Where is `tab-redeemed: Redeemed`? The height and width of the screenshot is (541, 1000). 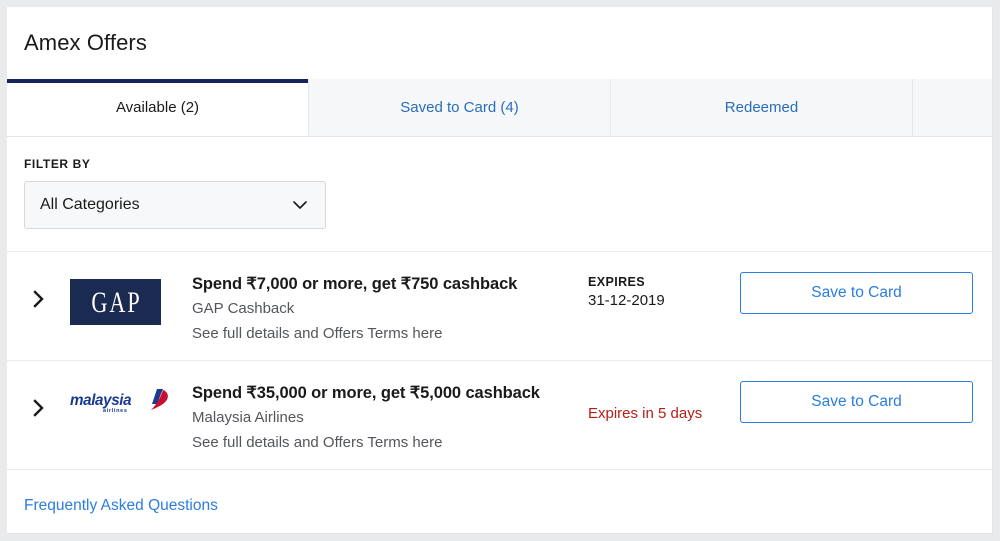
tab-redeemed: Redeemed is located at coordinates (762, 107).